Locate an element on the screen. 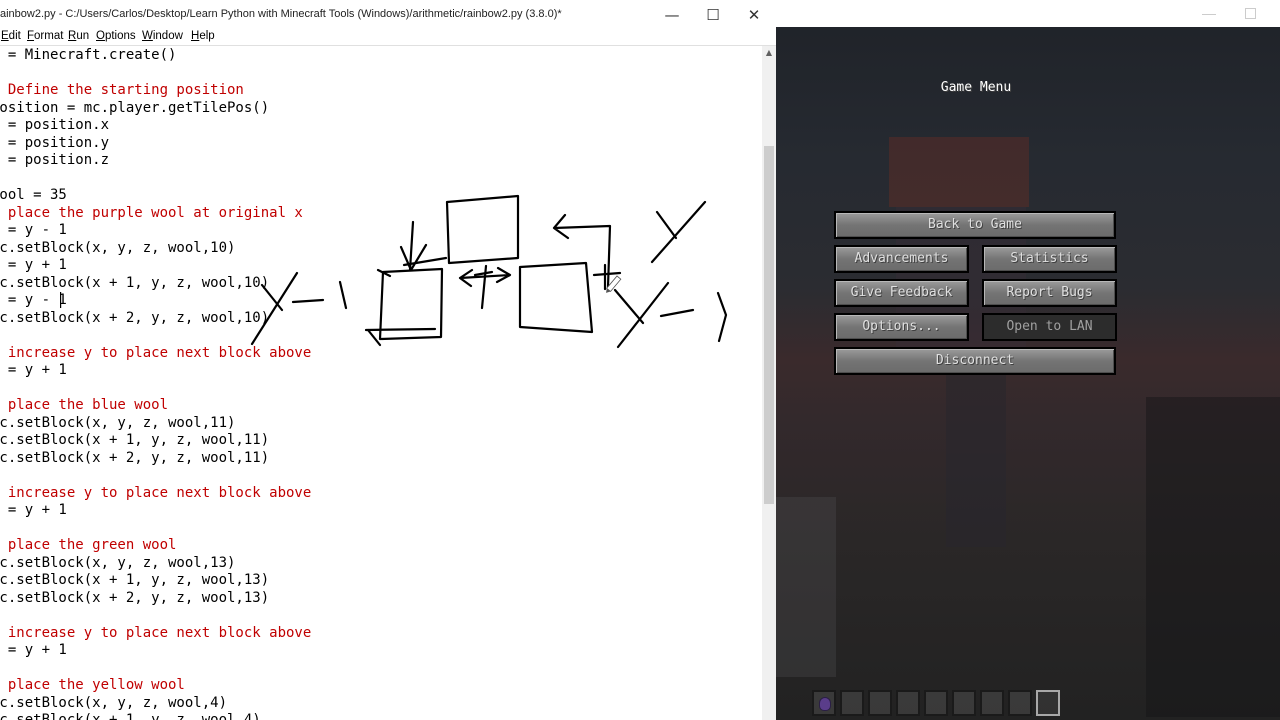 This screenshot has width=1280, height=720. vertical-scrollbar: ▲ is located at coordinates (769, 383).